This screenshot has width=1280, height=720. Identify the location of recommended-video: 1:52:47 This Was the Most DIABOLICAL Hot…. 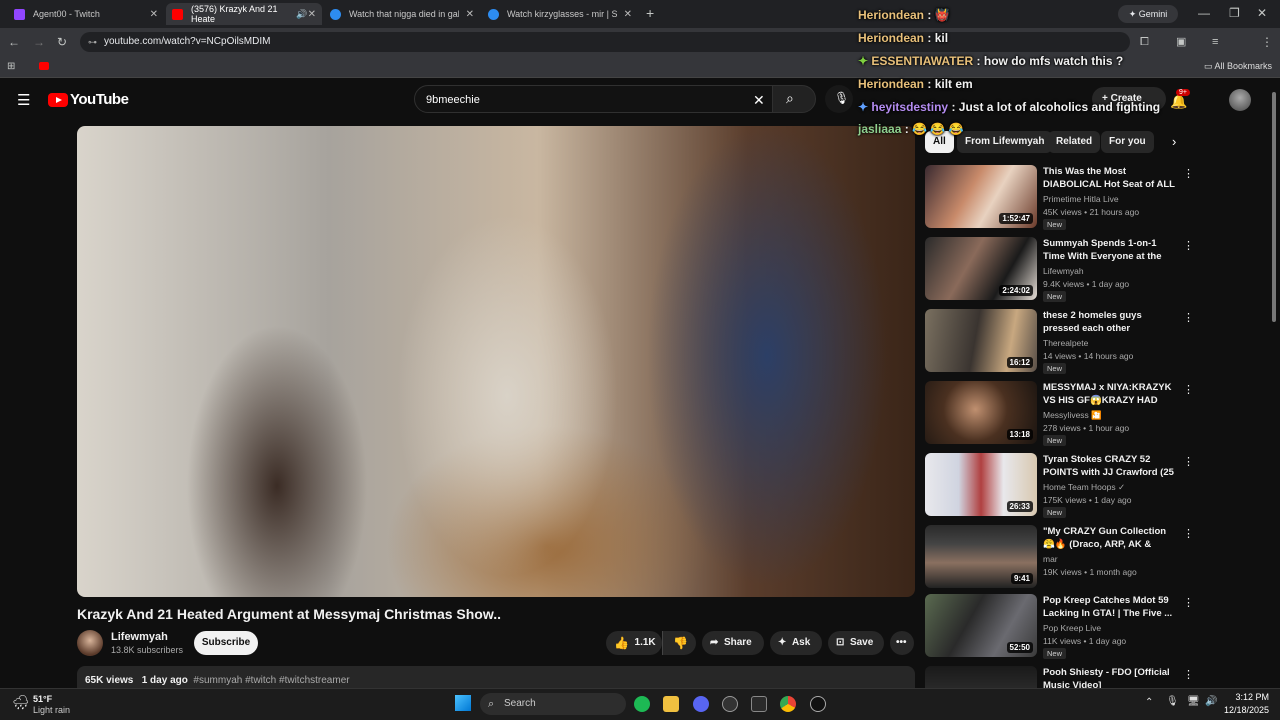
(1060, 198).